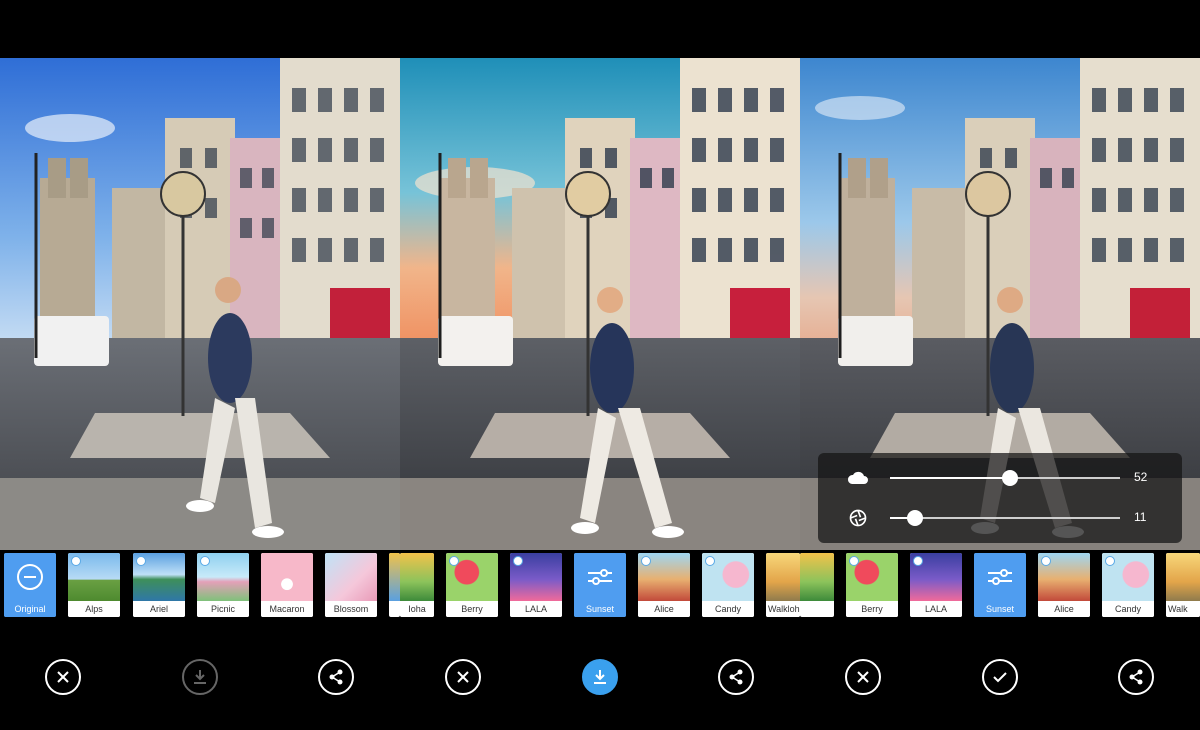 Image resolution: width=1200 pixels, height=730 pixels. What do you see at coordinates (223, 609) in the screenshot?
I see `filter-label: Picnic` at bounding box center [223, 609].